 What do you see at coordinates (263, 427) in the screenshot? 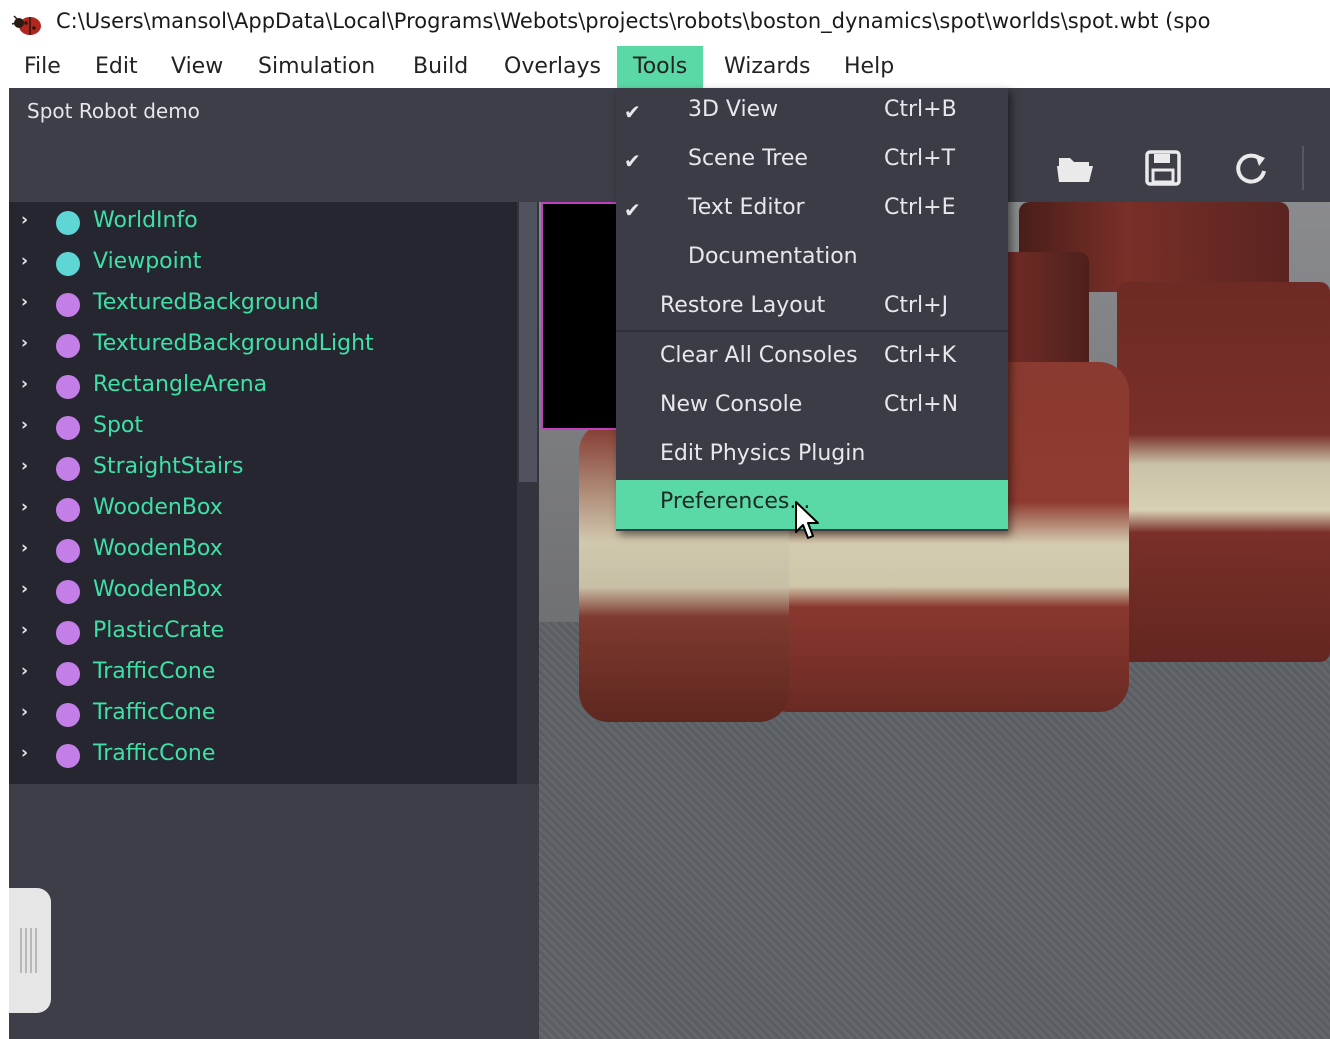
I see `tree-node-spot: › Spot` at bounding box center [263, 427].